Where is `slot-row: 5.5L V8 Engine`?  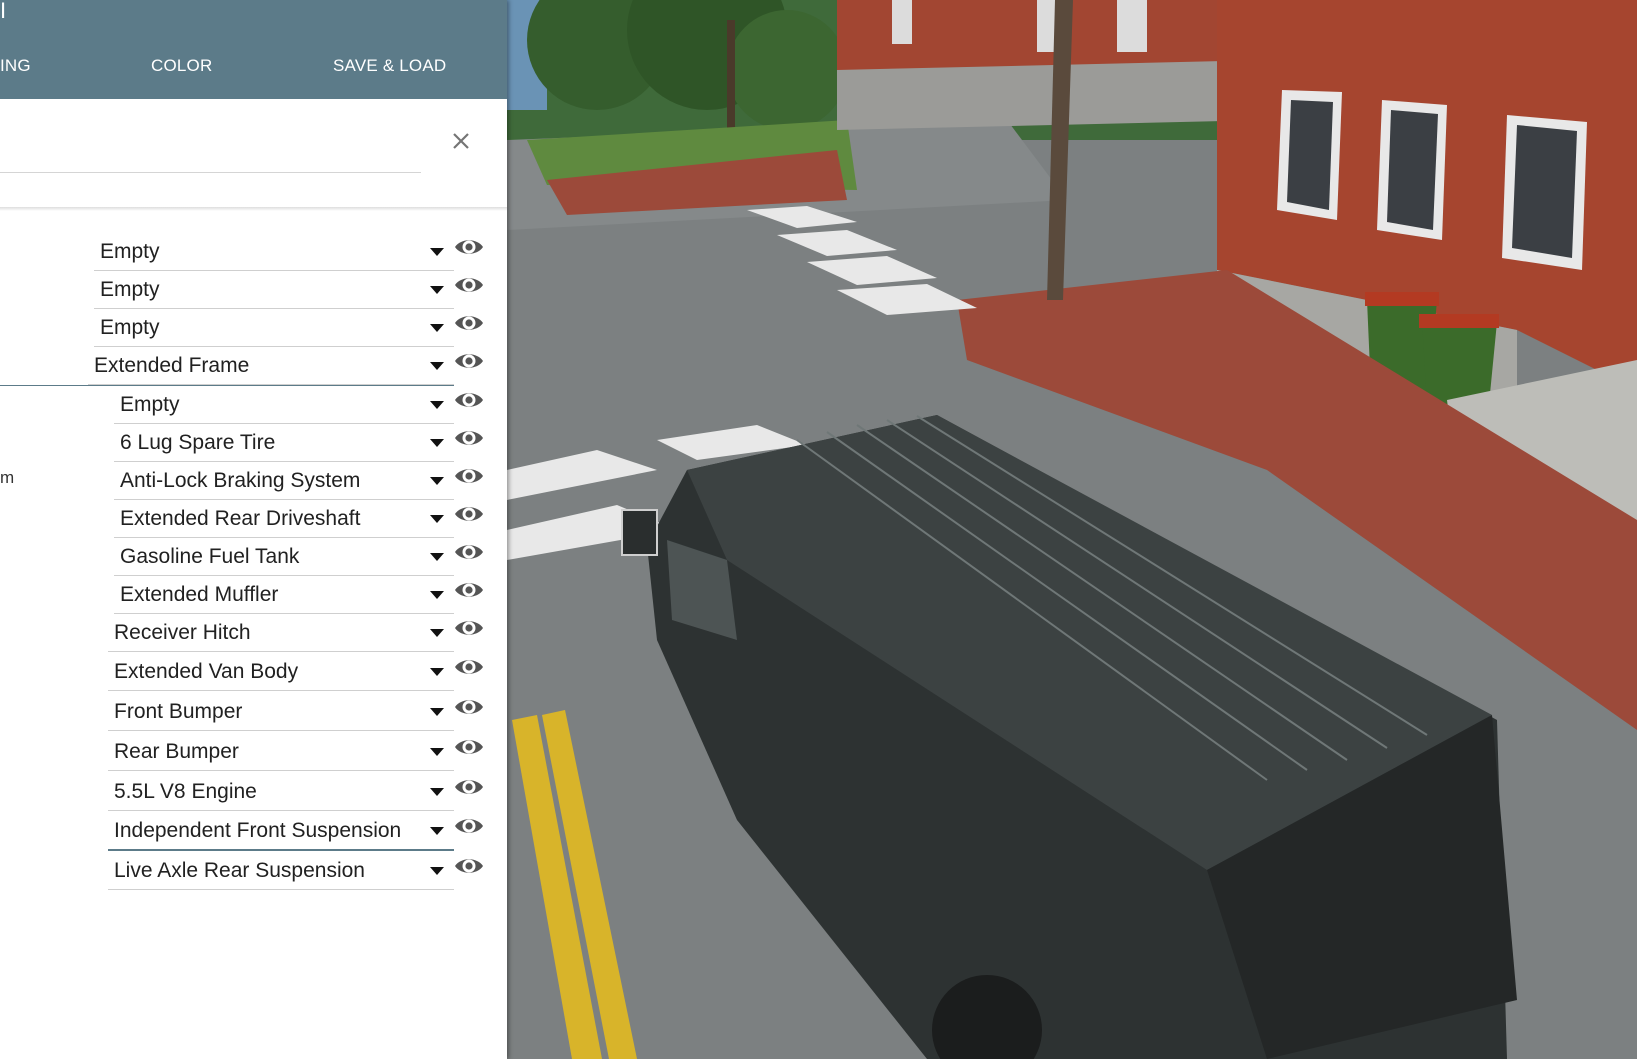
slot-row: 5.5L V8 Engine is located at coordinates (253, 794).